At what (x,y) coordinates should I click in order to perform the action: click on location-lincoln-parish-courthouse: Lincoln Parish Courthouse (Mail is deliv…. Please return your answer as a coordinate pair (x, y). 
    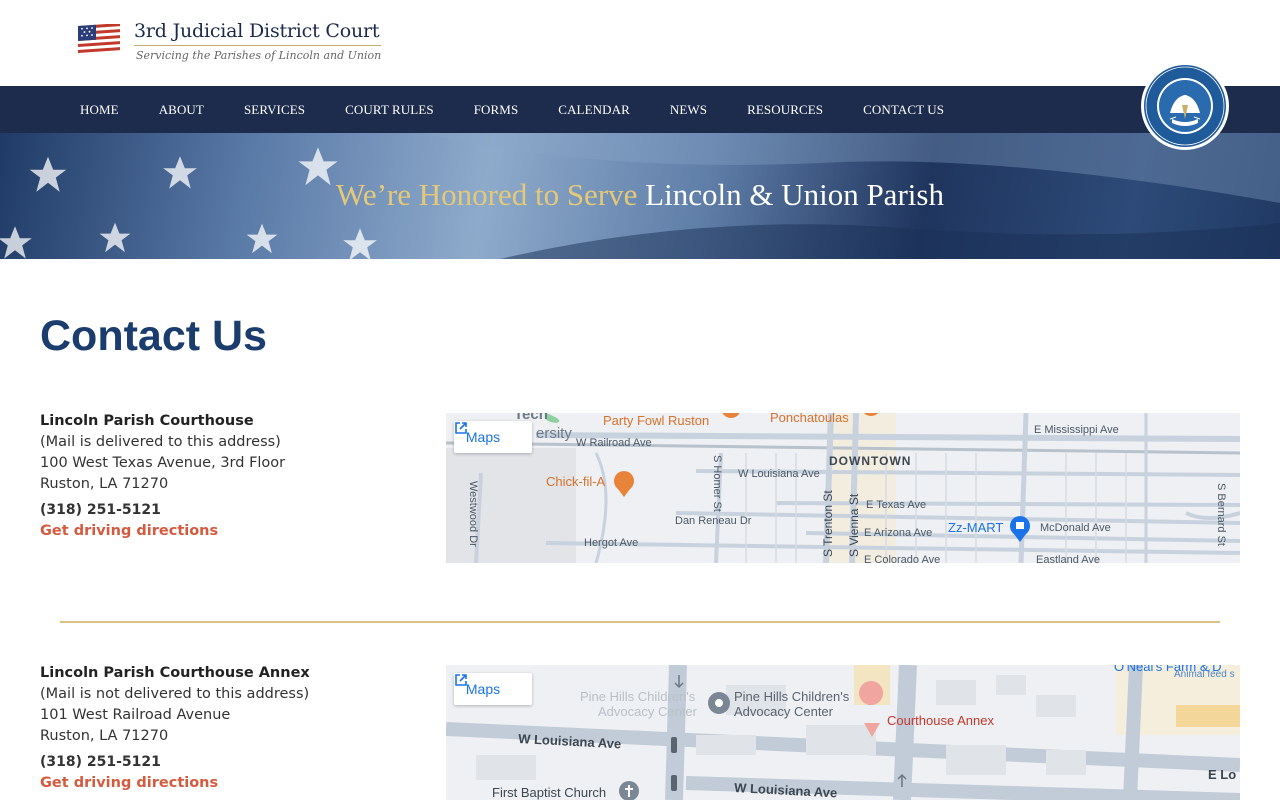
    Looking at the image, I should click on (230, 476).